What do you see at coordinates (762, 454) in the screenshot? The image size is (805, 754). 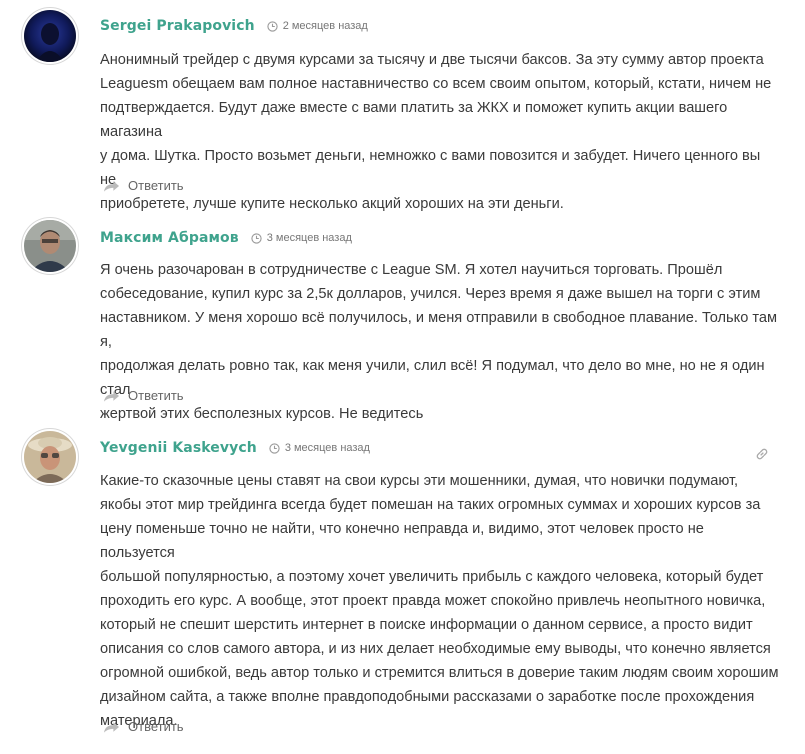 I see `link-icon` at bounding box center [762, 454].